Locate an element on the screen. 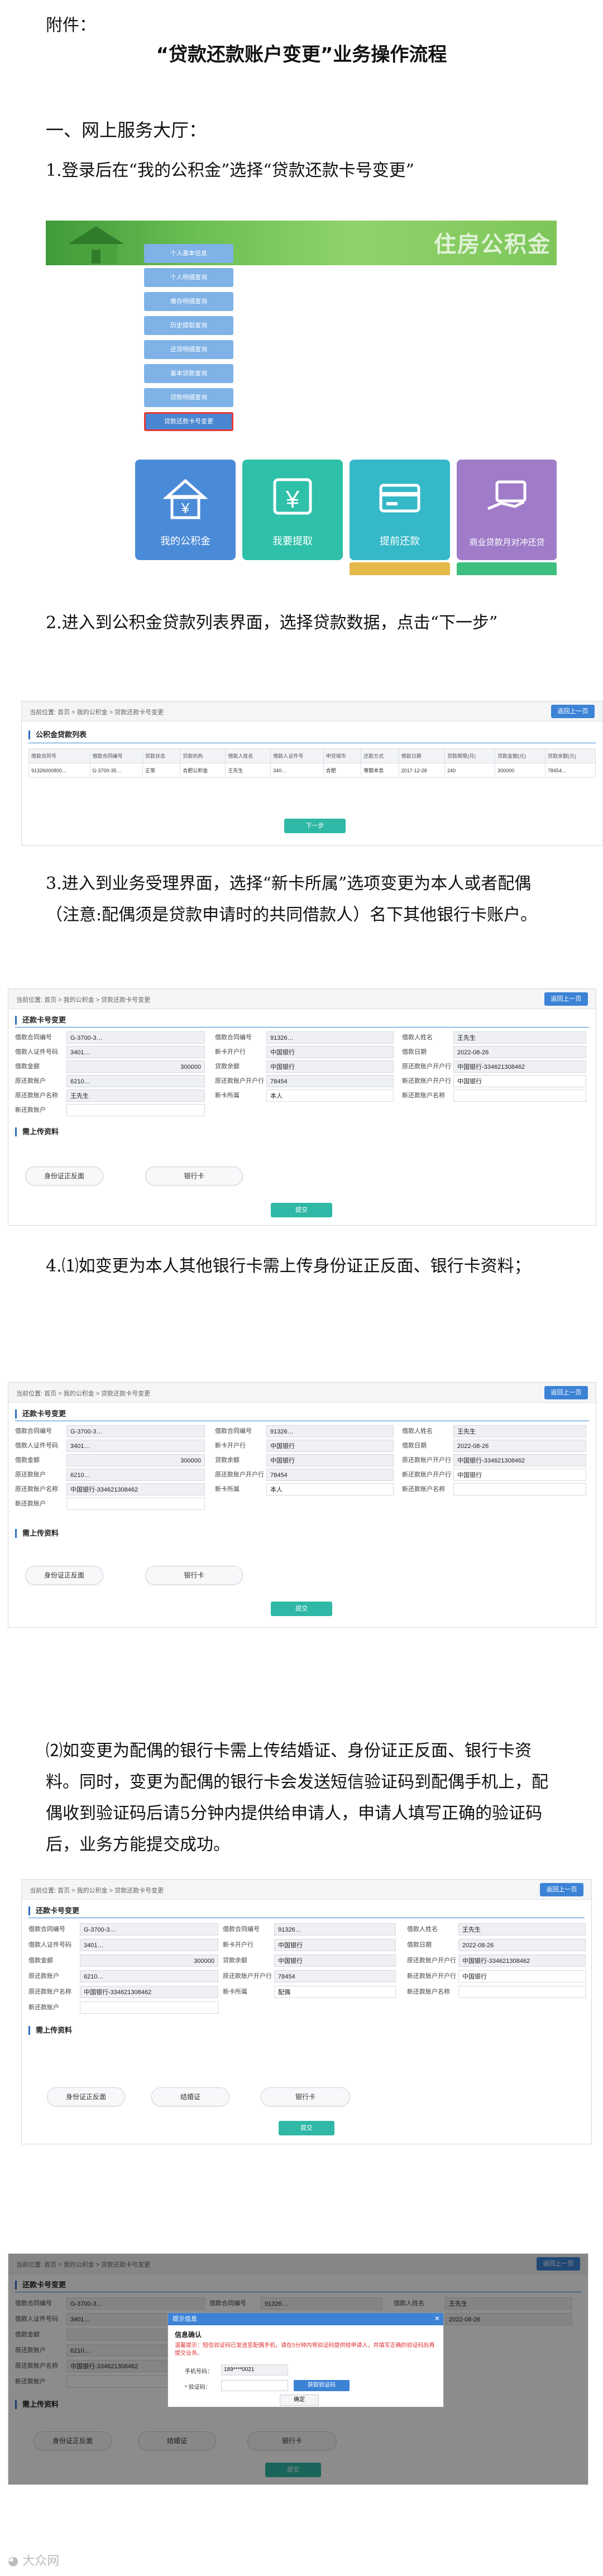 The height and width of the screenshot is (2576, 603). tile-my-fund: ¥ 我的公积金 is located at coordinates (185, 510).